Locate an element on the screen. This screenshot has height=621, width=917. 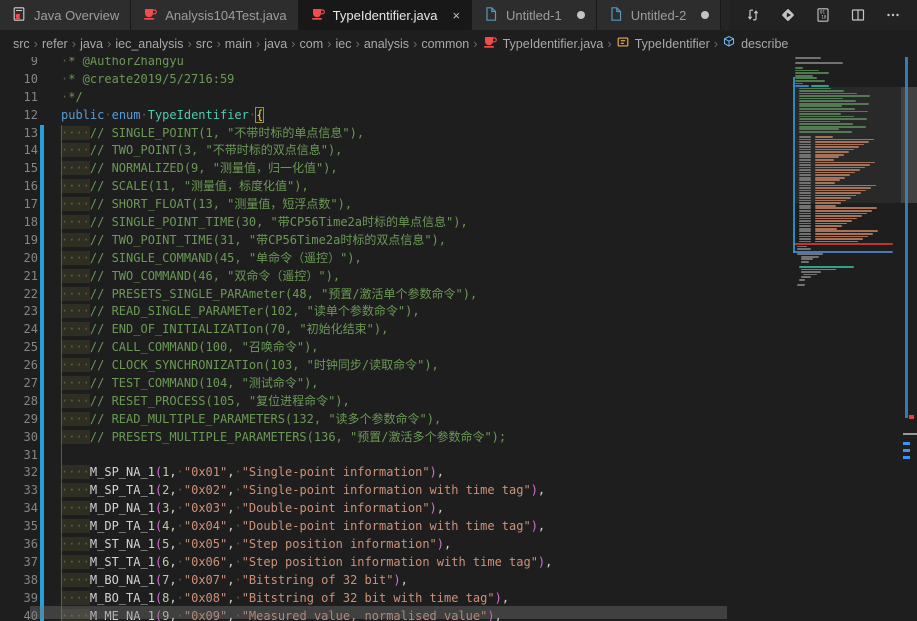
code-line-27: 27 ····// TEST_COMMAND(104, "测试命令"), is located at coordinates (396, 384).